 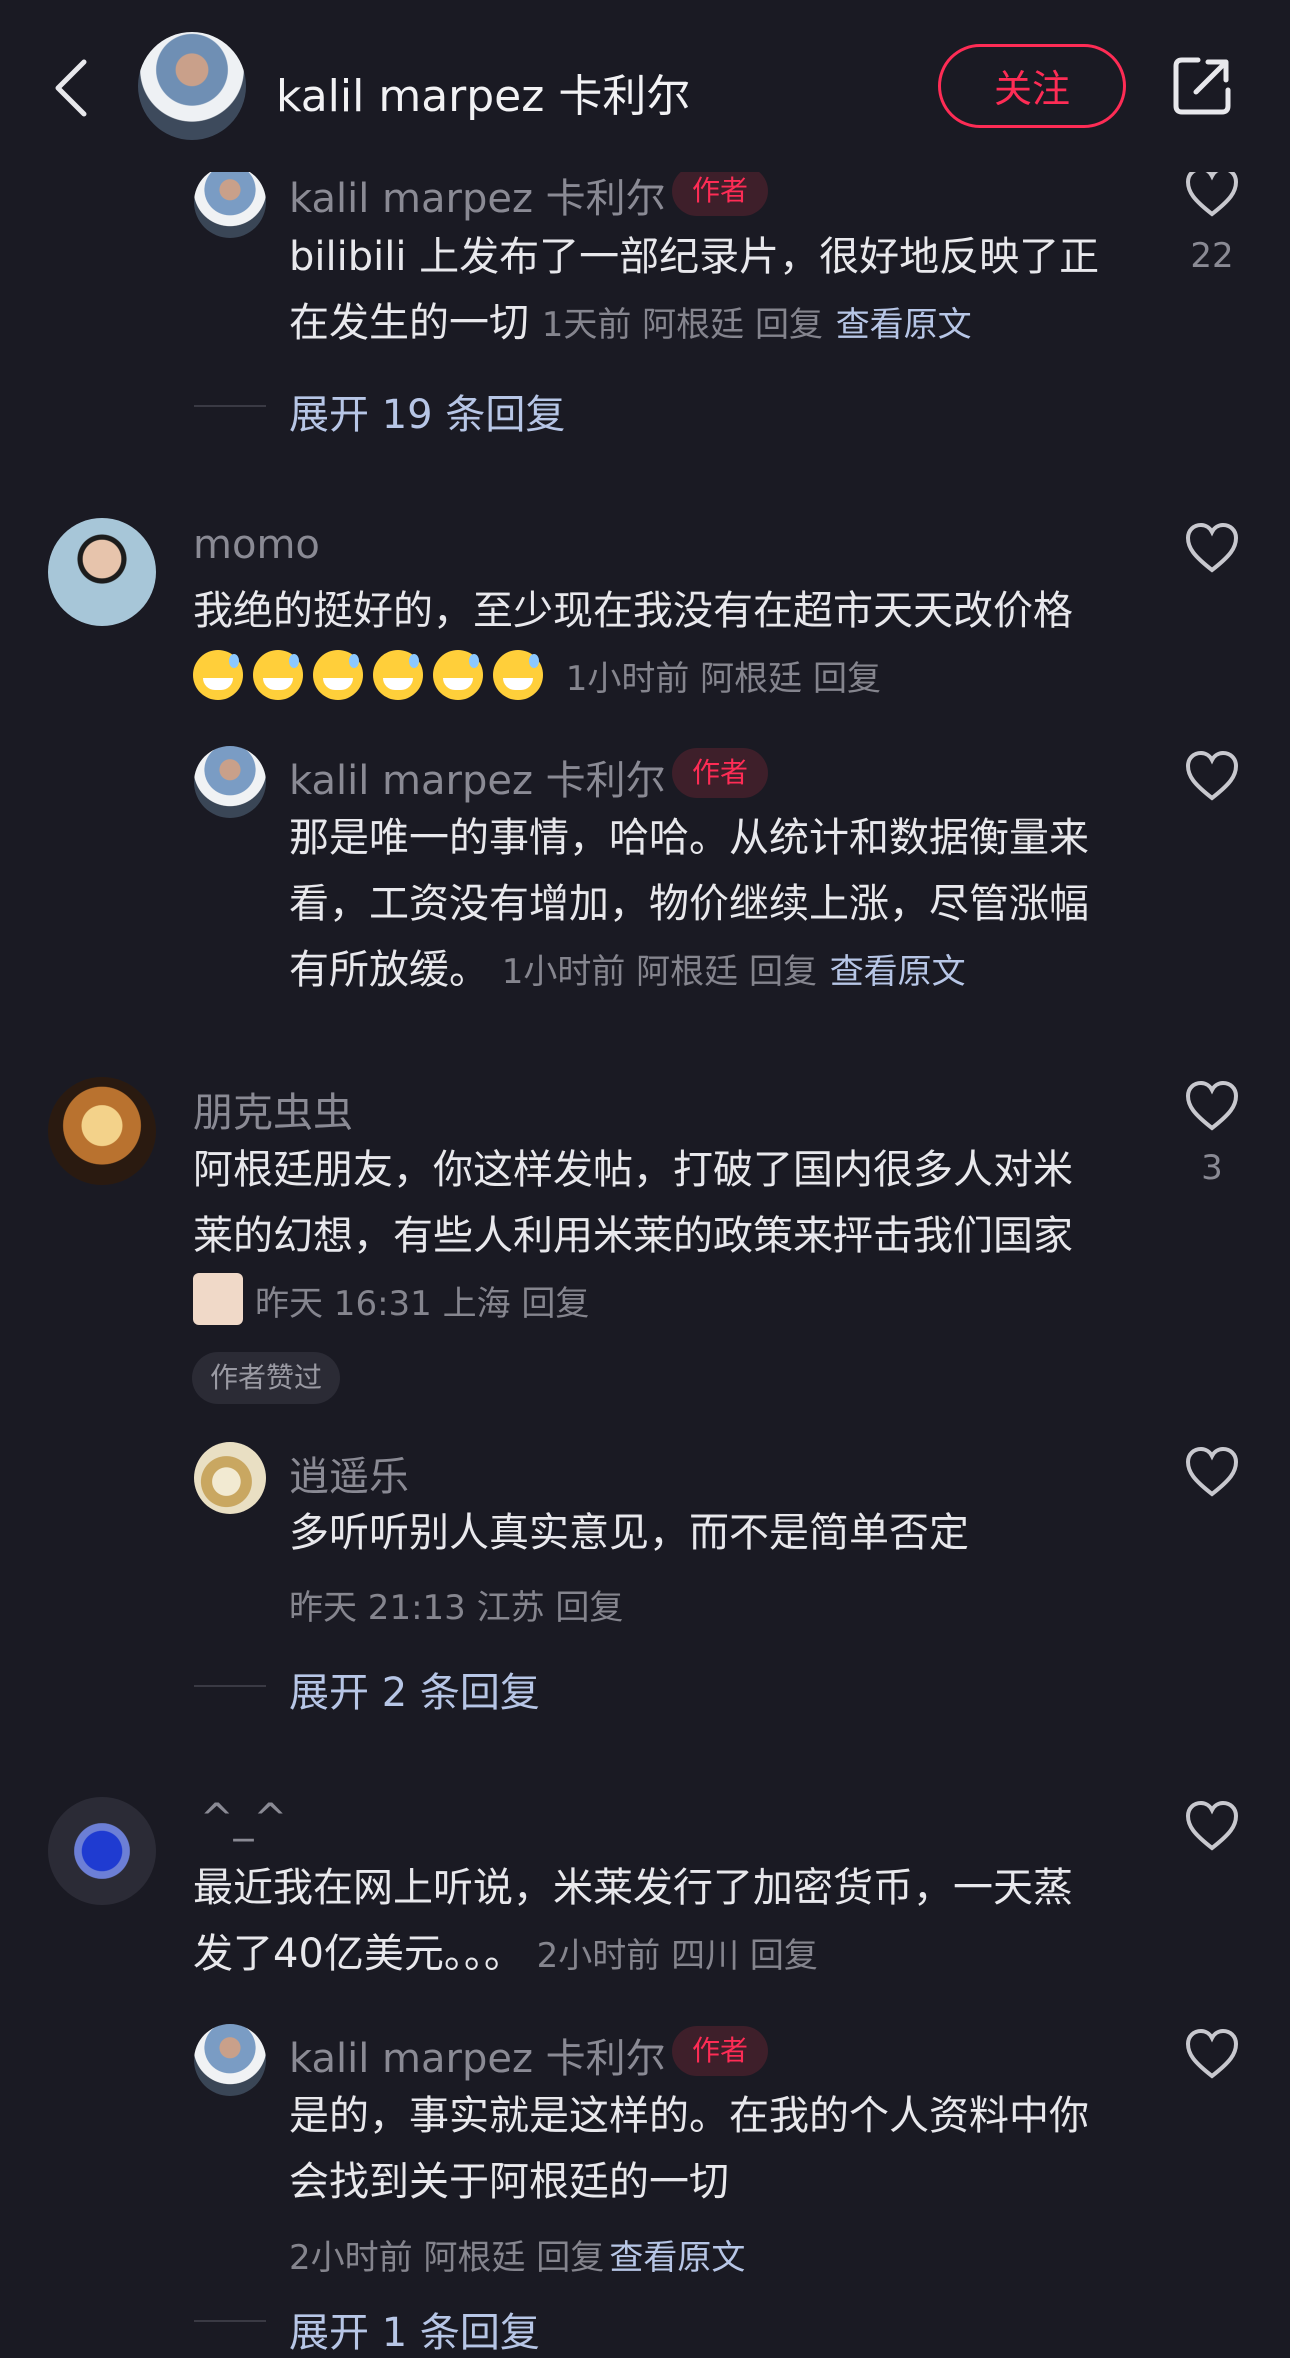 What do you see at coordinates (389, 970) in the screenshot?
I see `reply-text-tail: 有所放缓。` at bounding box center [389, 970].